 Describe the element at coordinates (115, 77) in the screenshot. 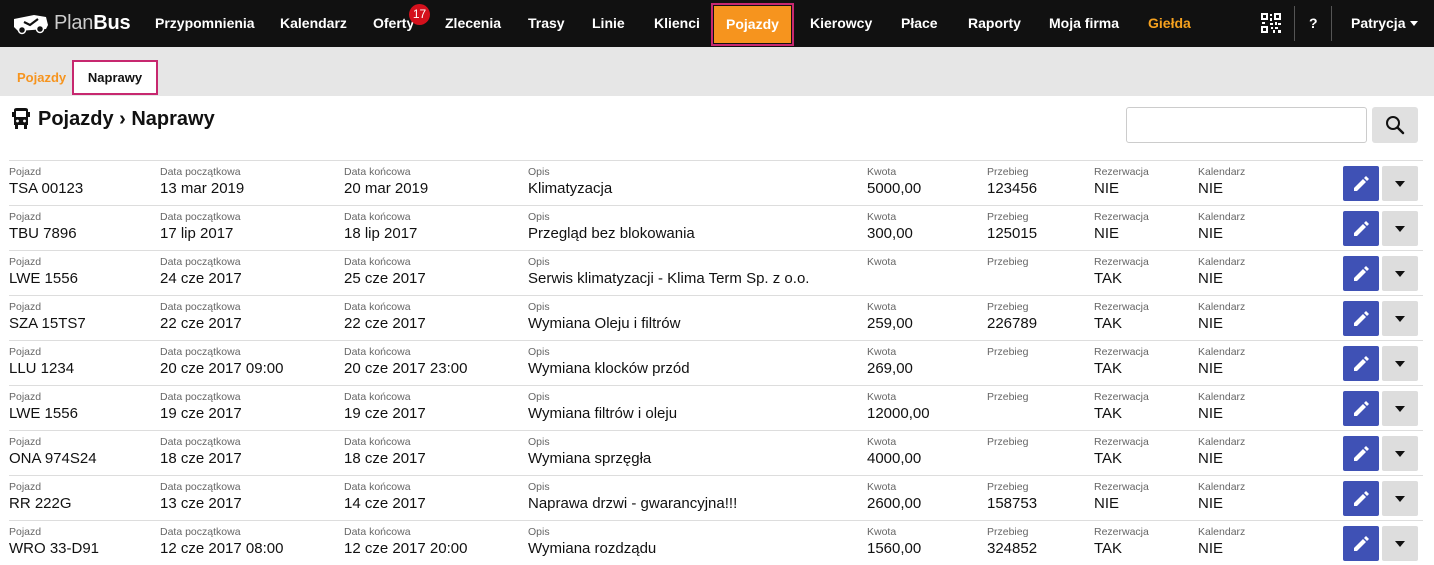

I see `subtab-naprawy: Naprawy` at that location.